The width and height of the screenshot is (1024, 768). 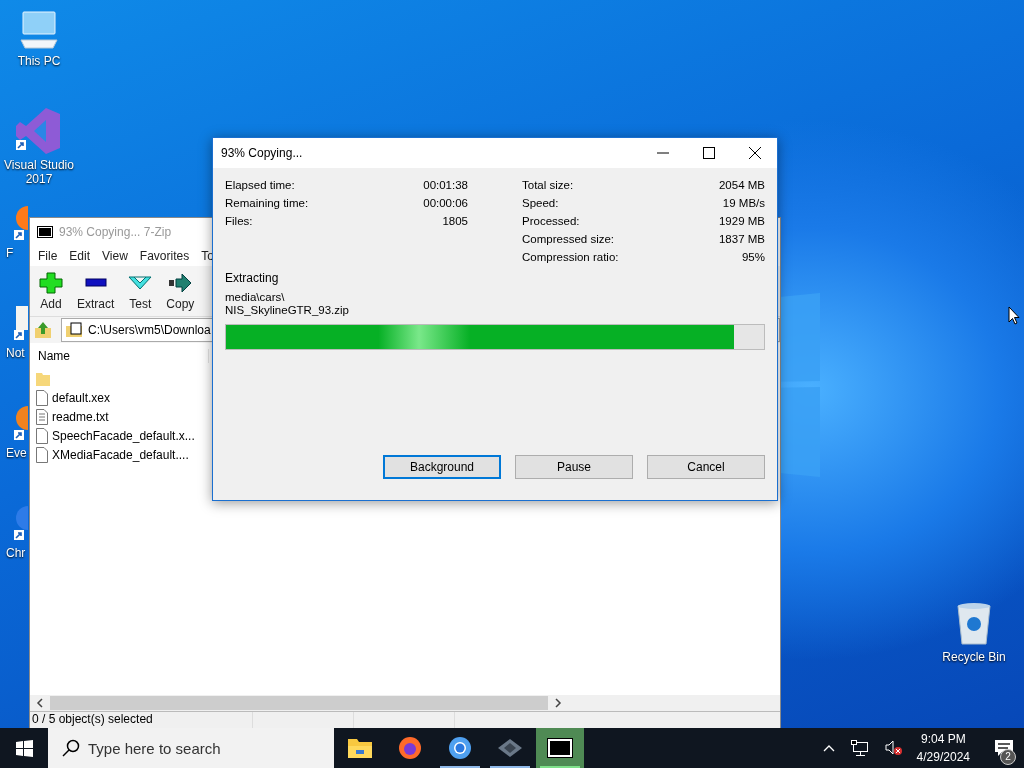 What do you see at coordinates (455, 222) in the screenshot?
I see `stat-value: 1805` at bounding box center [455, 222].